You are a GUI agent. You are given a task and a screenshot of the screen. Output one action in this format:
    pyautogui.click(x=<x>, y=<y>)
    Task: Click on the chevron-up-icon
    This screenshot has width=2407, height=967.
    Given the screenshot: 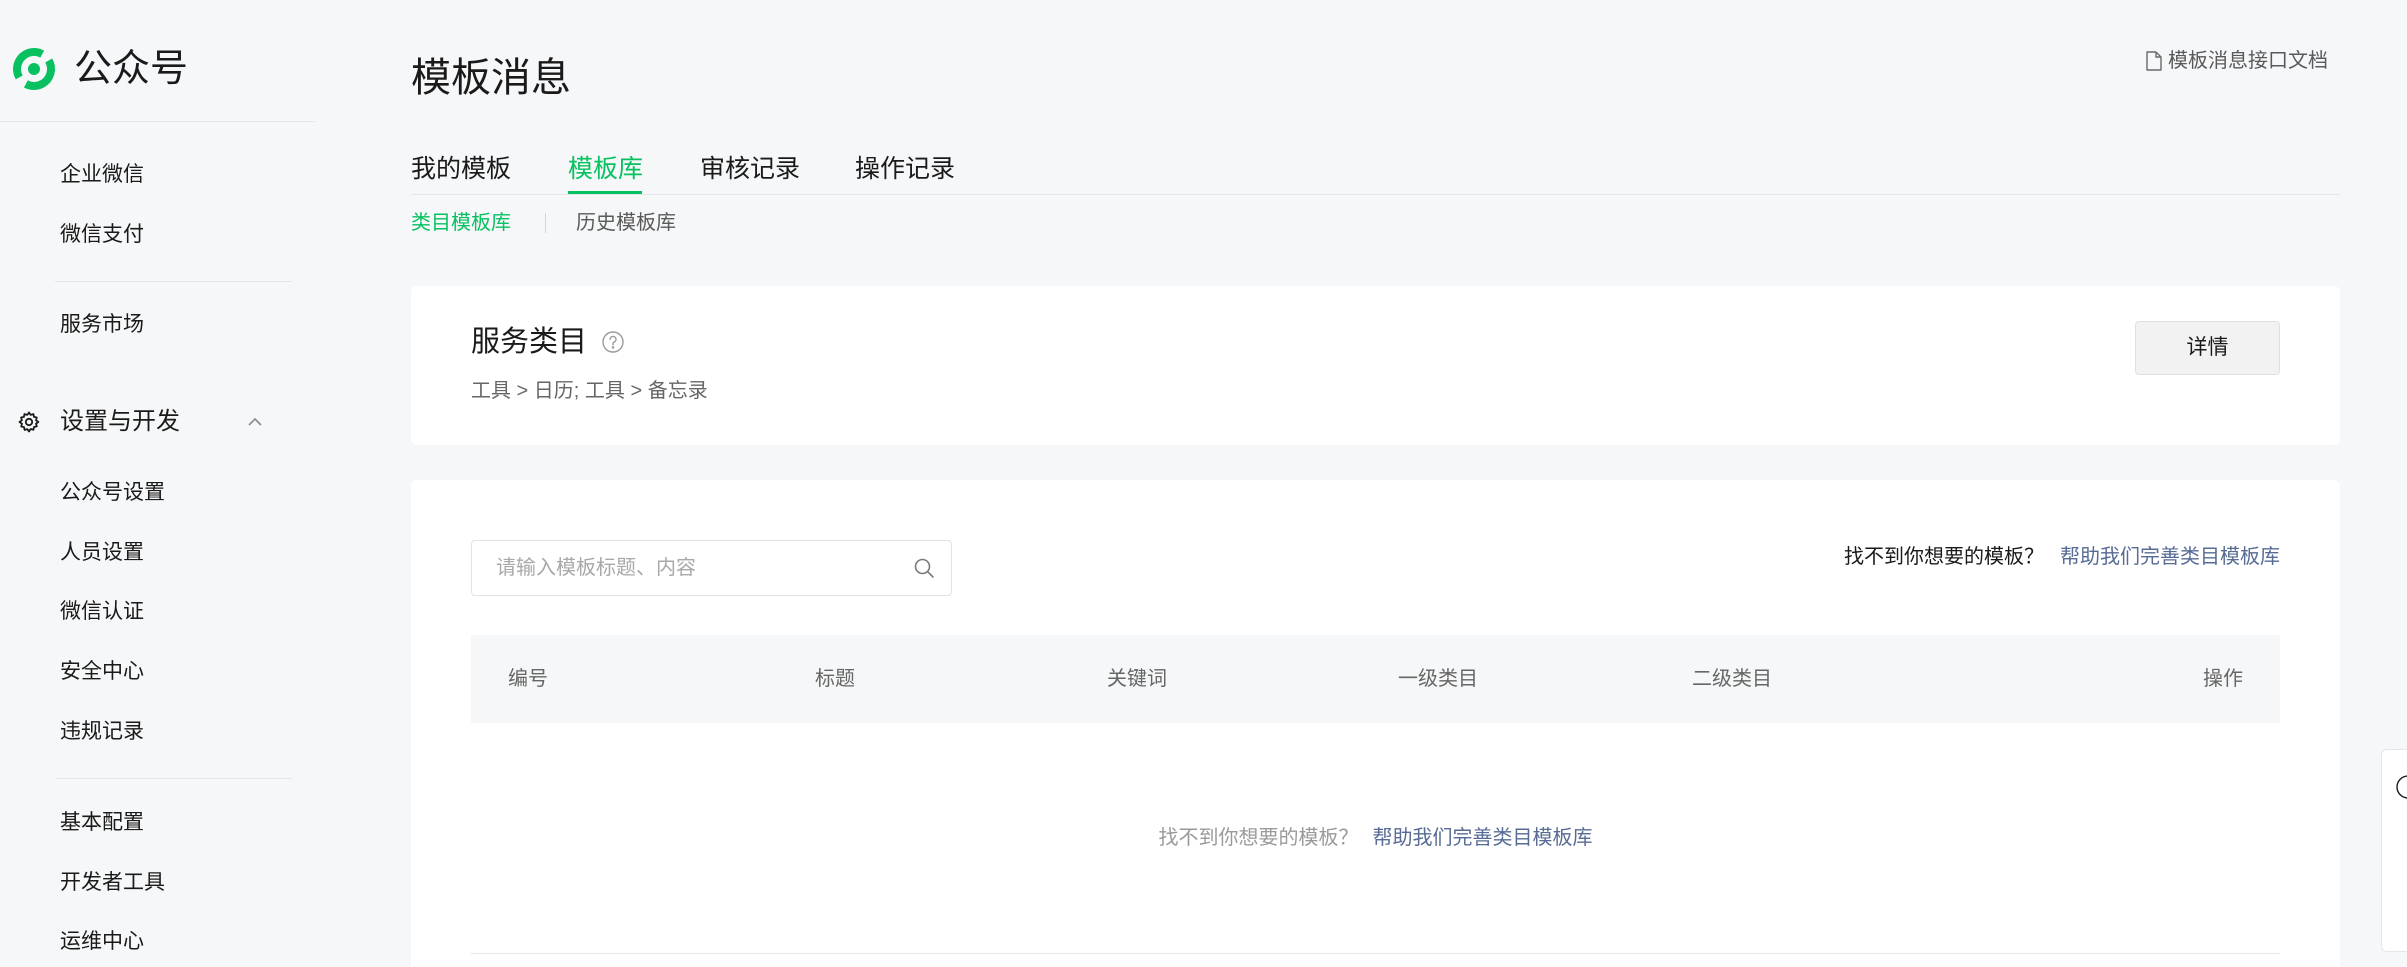 What is the action you would take?
    pyautogui.click(x=255, y=422)
    